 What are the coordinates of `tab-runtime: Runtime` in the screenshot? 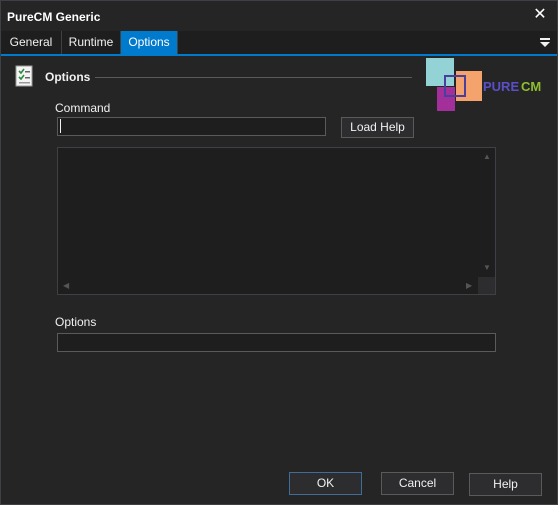 It's located at (91, 42).